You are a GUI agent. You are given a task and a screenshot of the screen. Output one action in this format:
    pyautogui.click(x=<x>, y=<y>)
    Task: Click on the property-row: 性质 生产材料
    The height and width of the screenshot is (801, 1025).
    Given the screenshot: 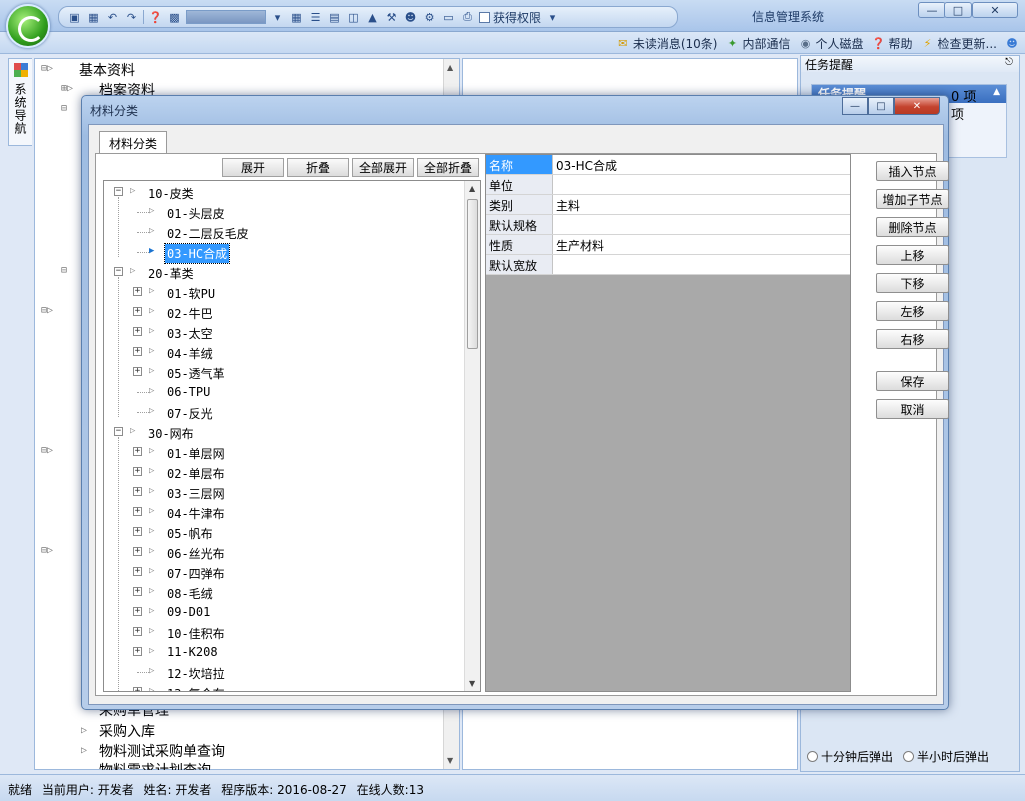 What is the action you would take?
    pyautogui.click(x=668, y=245)
    